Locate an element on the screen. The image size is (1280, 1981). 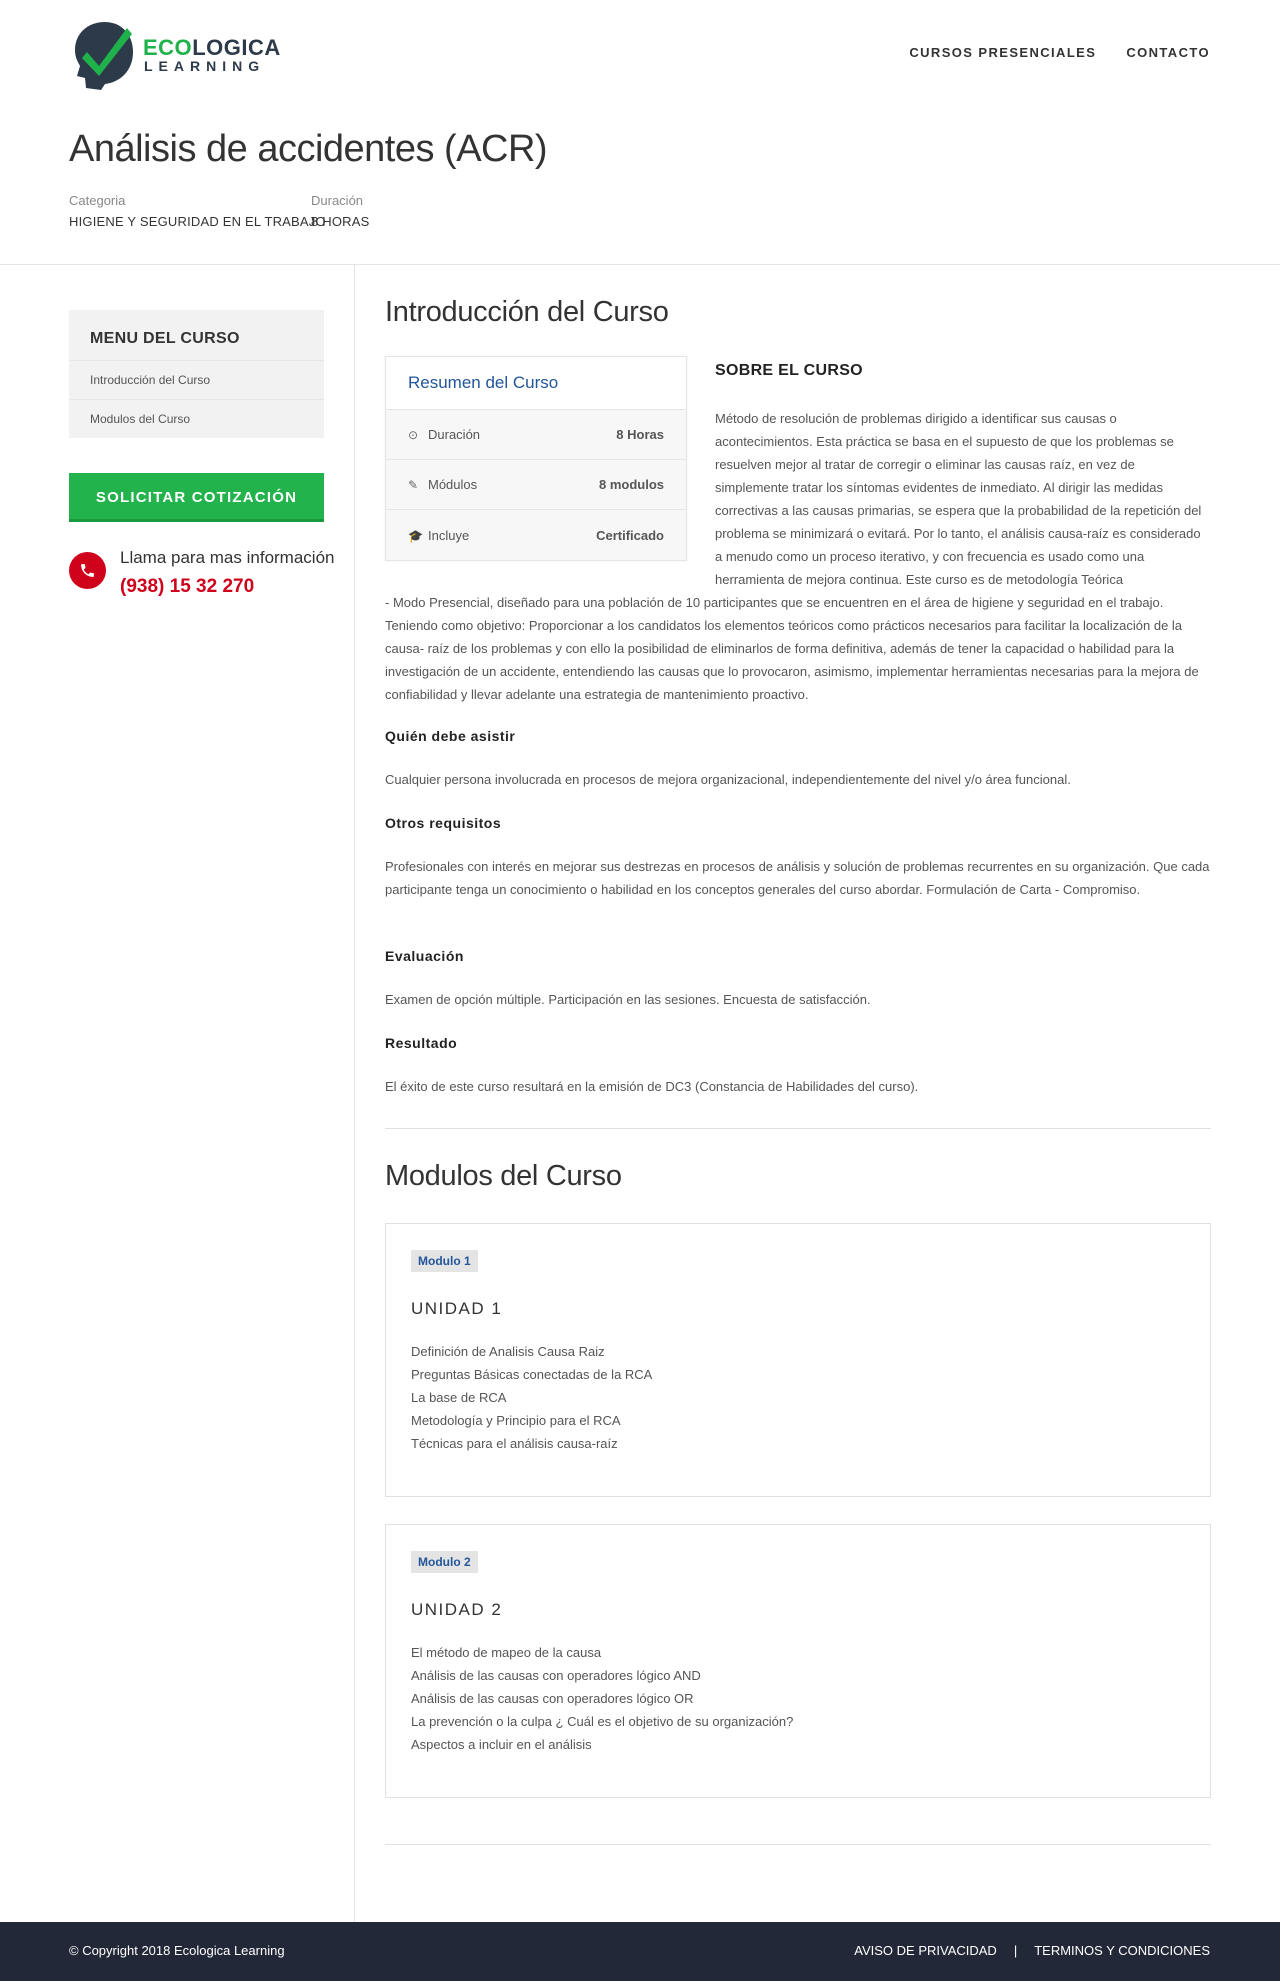
list-item: La base de RCA is located at coordinates (459, 1397).